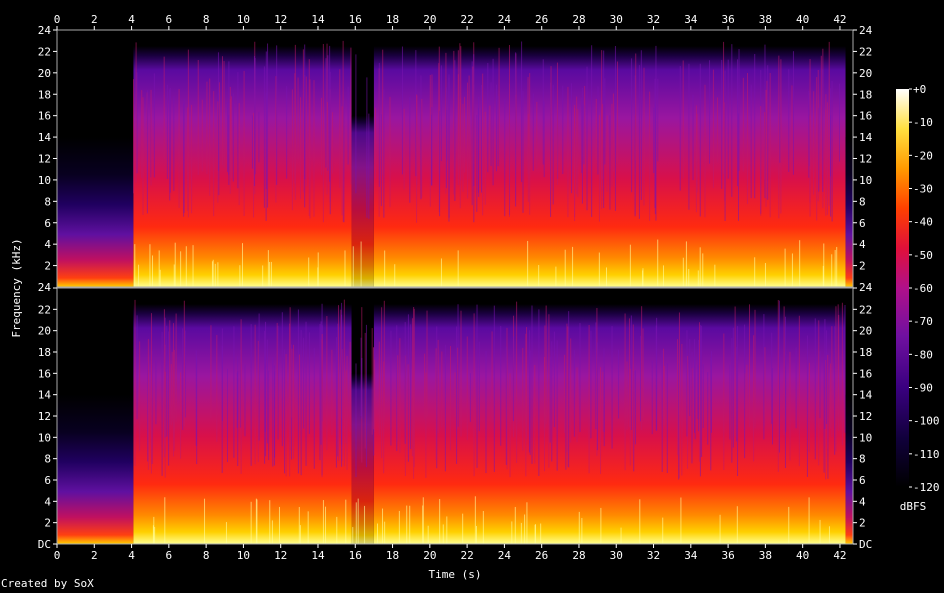 The height and width of the screenshot is (593, 944). I want to click on y-tick-label-right: 14, so click(866, 137).